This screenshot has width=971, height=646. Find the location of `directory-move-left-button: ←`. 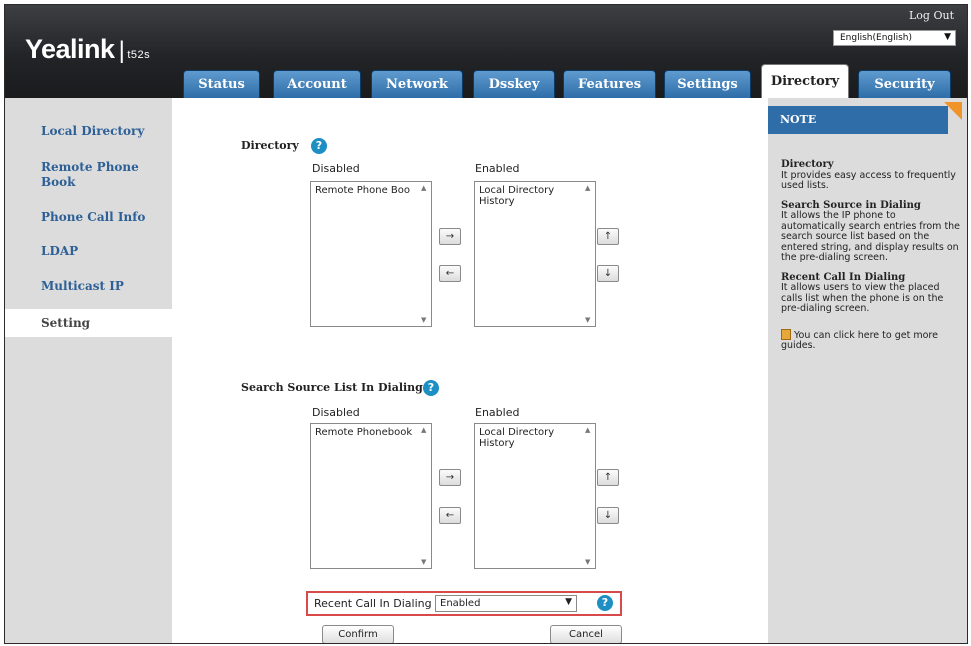

directory-move-left-button: ← is located at coordinates (450, 273).